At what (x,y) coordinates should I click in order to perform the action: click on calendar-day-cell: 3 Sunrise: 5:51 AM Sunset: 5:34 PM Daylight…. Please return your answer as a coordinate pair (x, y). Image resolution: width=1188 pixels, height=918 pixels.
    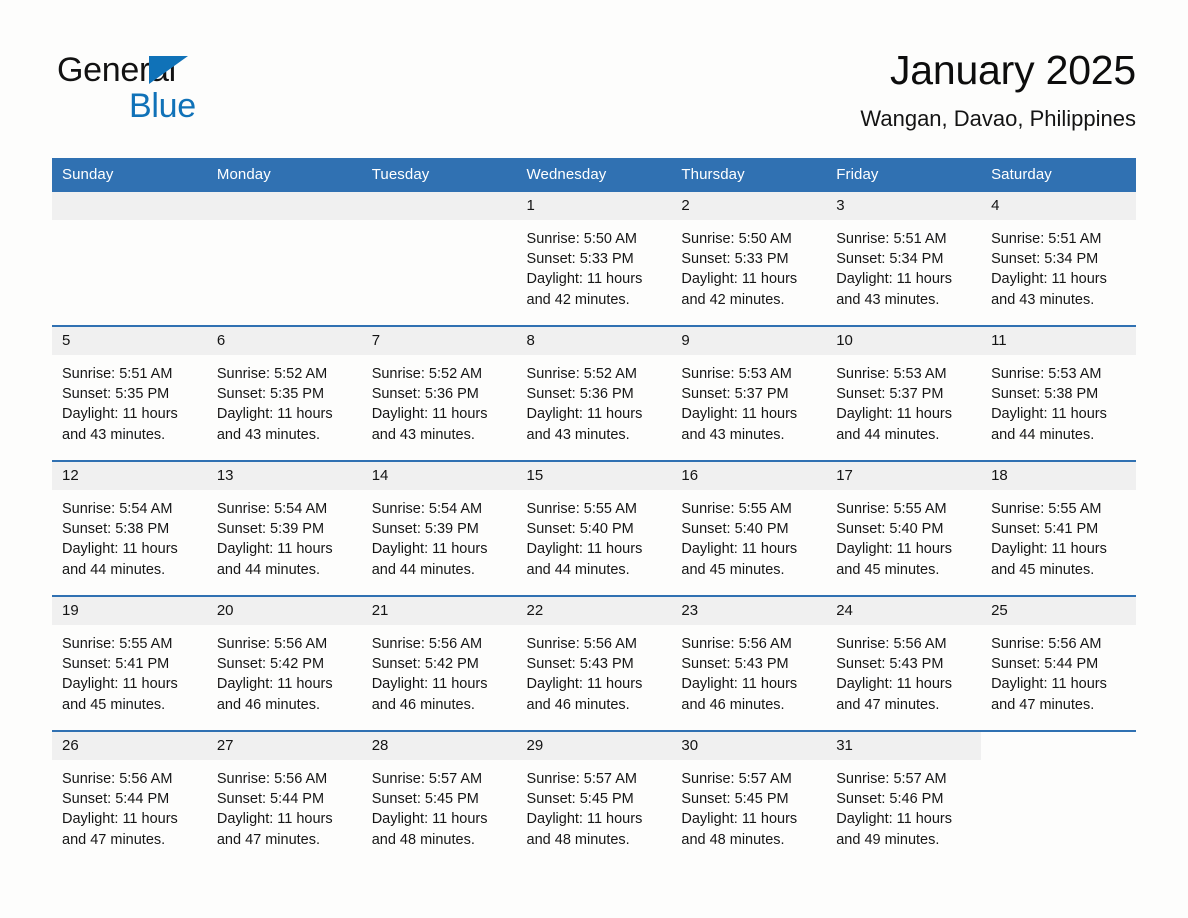
    Looking at the image, I should click on (904, 259).